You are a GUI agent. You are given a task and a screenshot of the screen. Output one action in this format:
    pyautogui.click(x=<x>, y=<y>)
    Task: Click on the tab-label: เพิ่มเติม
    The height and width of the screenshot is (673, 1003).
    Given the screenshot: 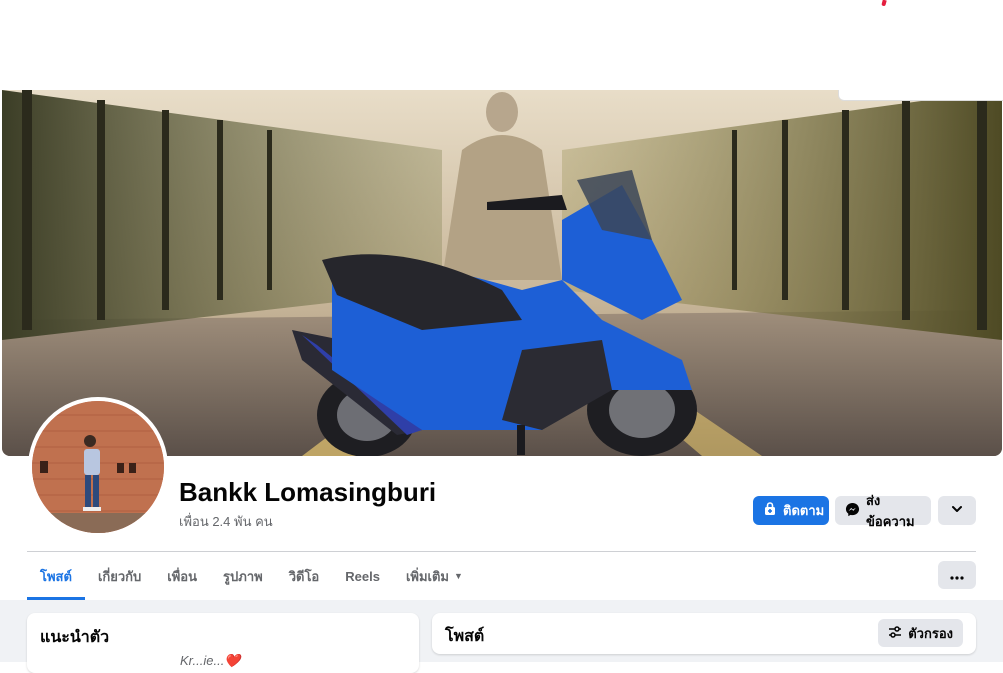 What is the action you would take?
    pyautogui.click(x=427, y=576)
    